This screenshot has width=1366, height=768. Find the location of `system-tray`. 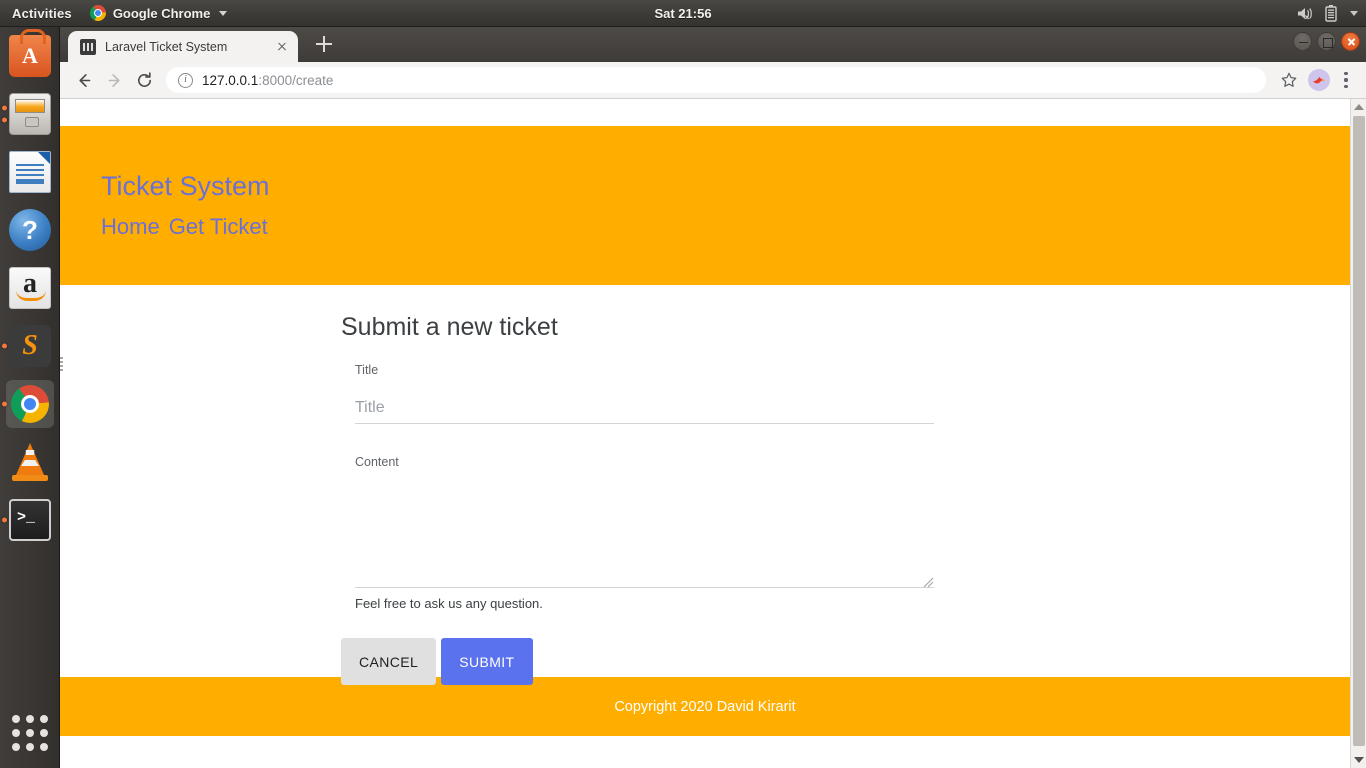

system-tray is located at coordinates (1327, 13).